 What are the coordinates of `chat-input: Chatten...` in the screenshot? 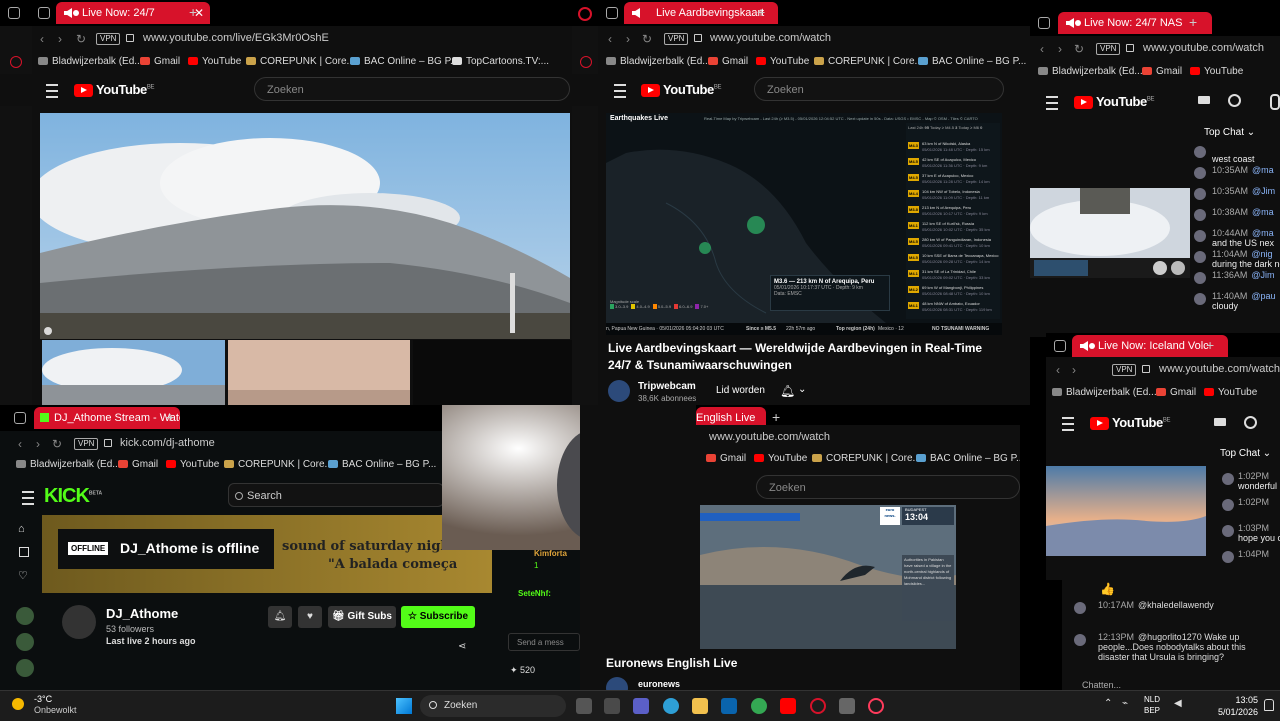 It's located at (1101, 685).